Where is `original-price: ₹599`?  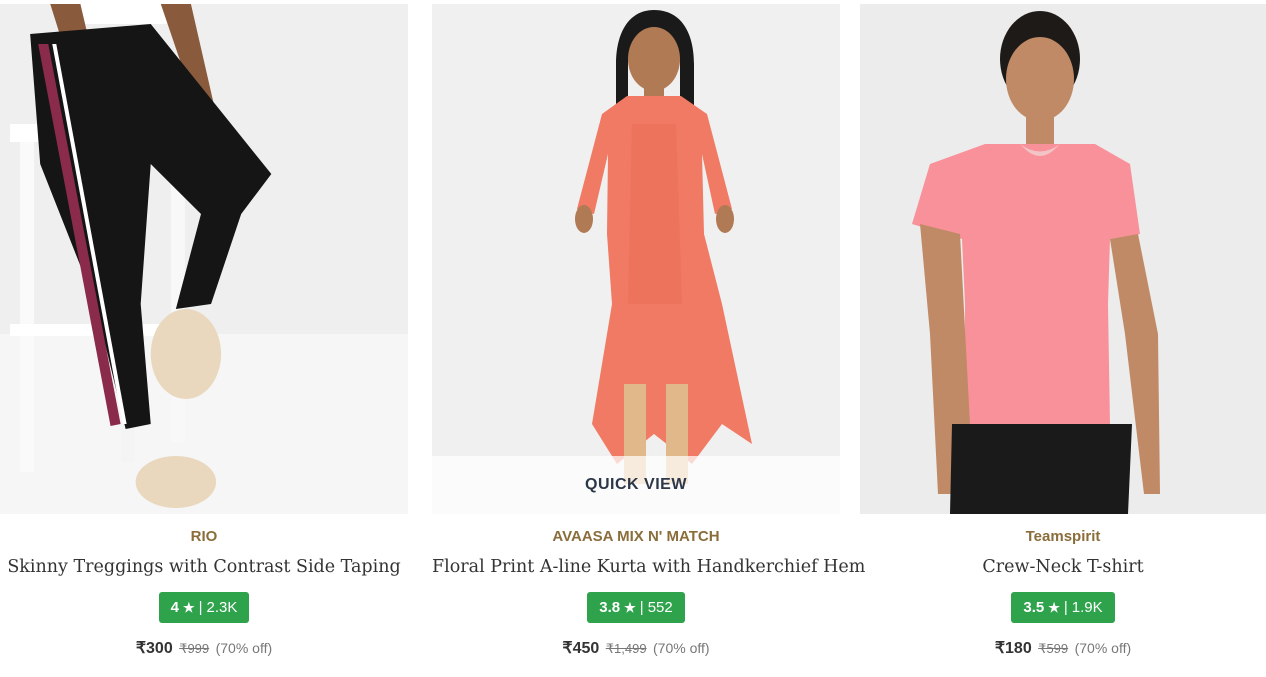 original-price: ₹599 is located at coordinates (1053, 648).